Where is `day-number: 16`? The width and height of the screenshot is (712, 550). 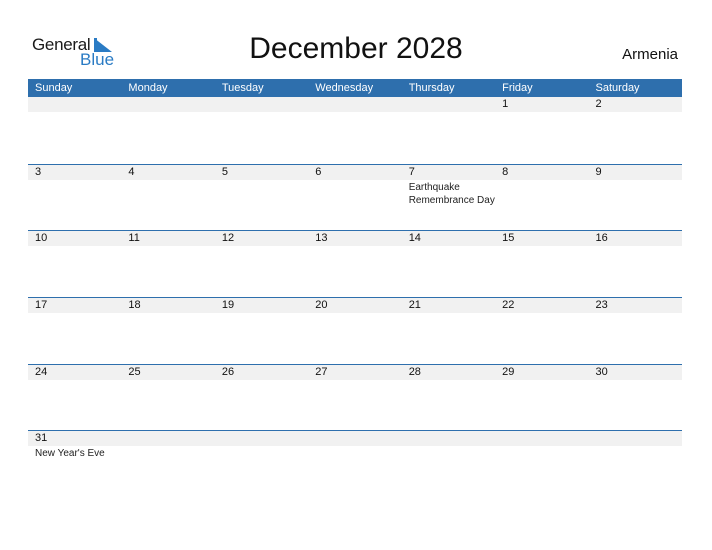
day-number: 16 is located at coordinates (601, 238).